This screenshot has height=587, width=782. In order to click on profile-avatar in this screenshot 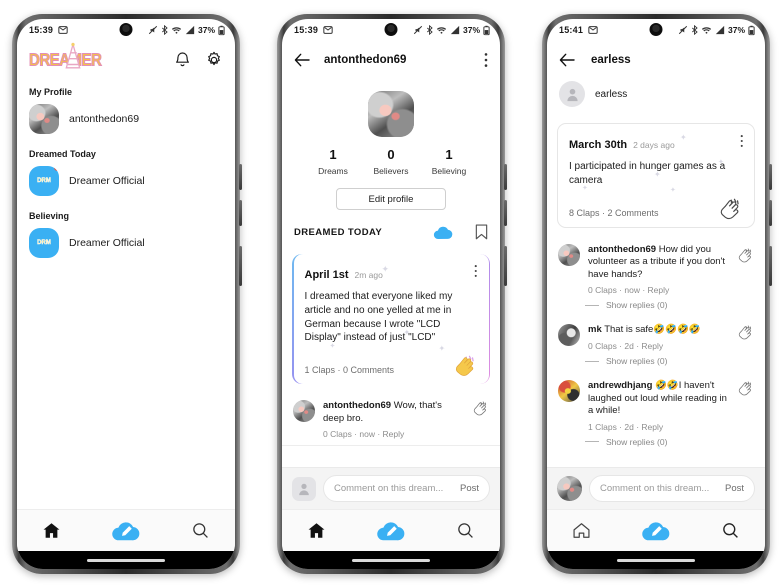, I will do `click(391, 114)`.